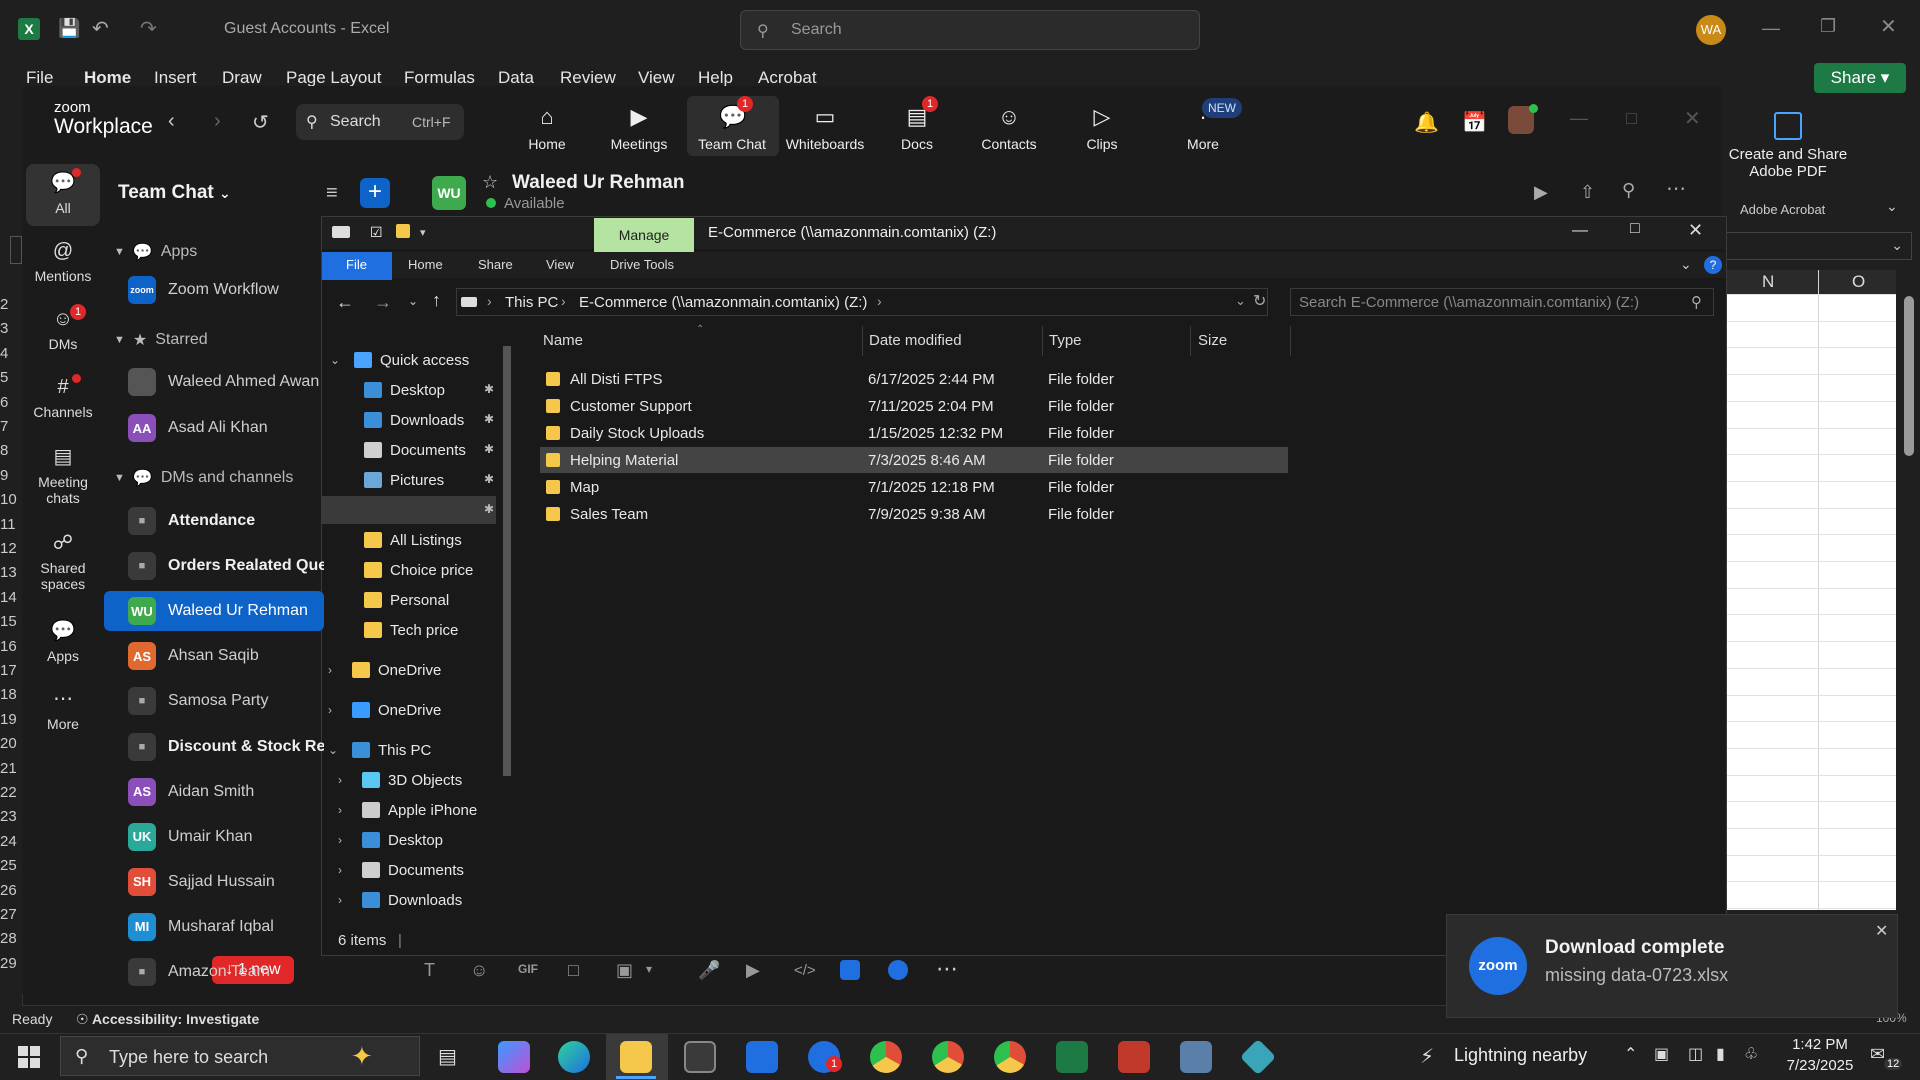 This screenshot has width=1920, height=1080. Describe the element at coordinates (16, 250) in the screenshot. I see `name-box` at that location.